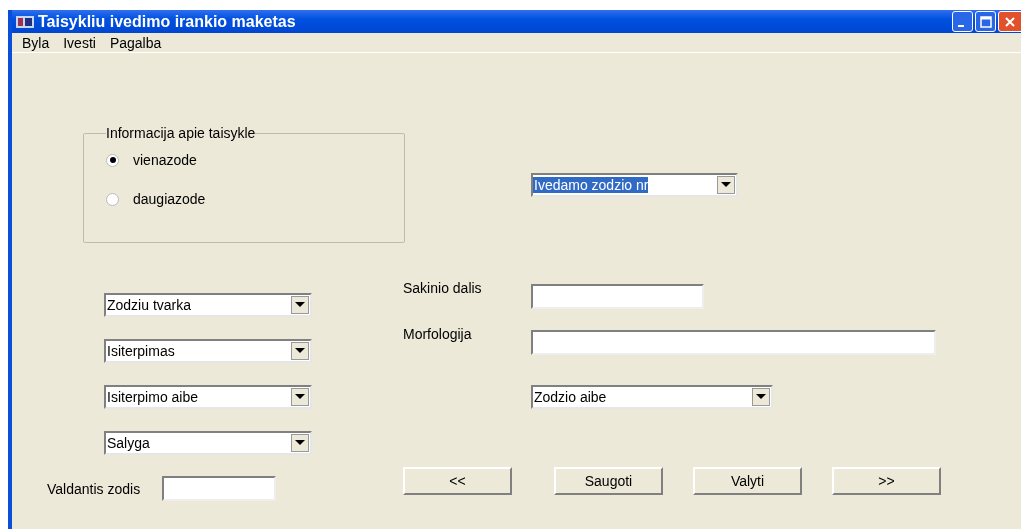  What do you see at coordinates (634, 185) in the screenshot?
I see `dropdown: Ivedamo zodzio nr` at bounding box center [634, 185].